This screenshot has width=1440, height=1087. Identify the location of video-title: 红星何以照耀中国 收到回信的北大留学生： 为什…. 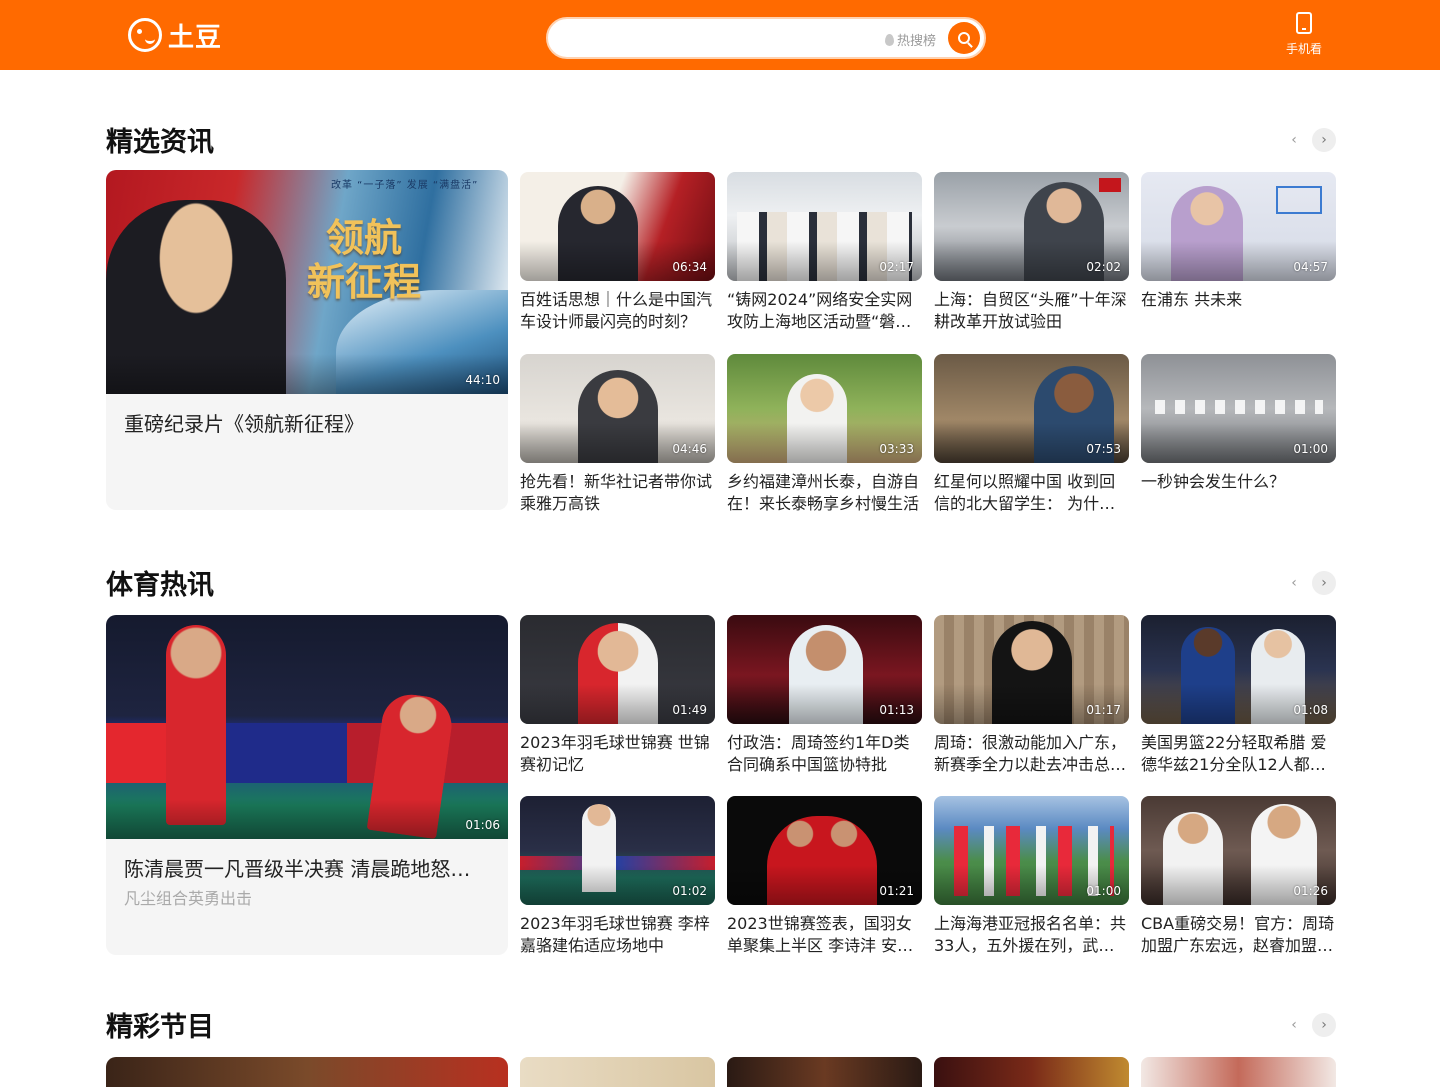
(1031, 493).